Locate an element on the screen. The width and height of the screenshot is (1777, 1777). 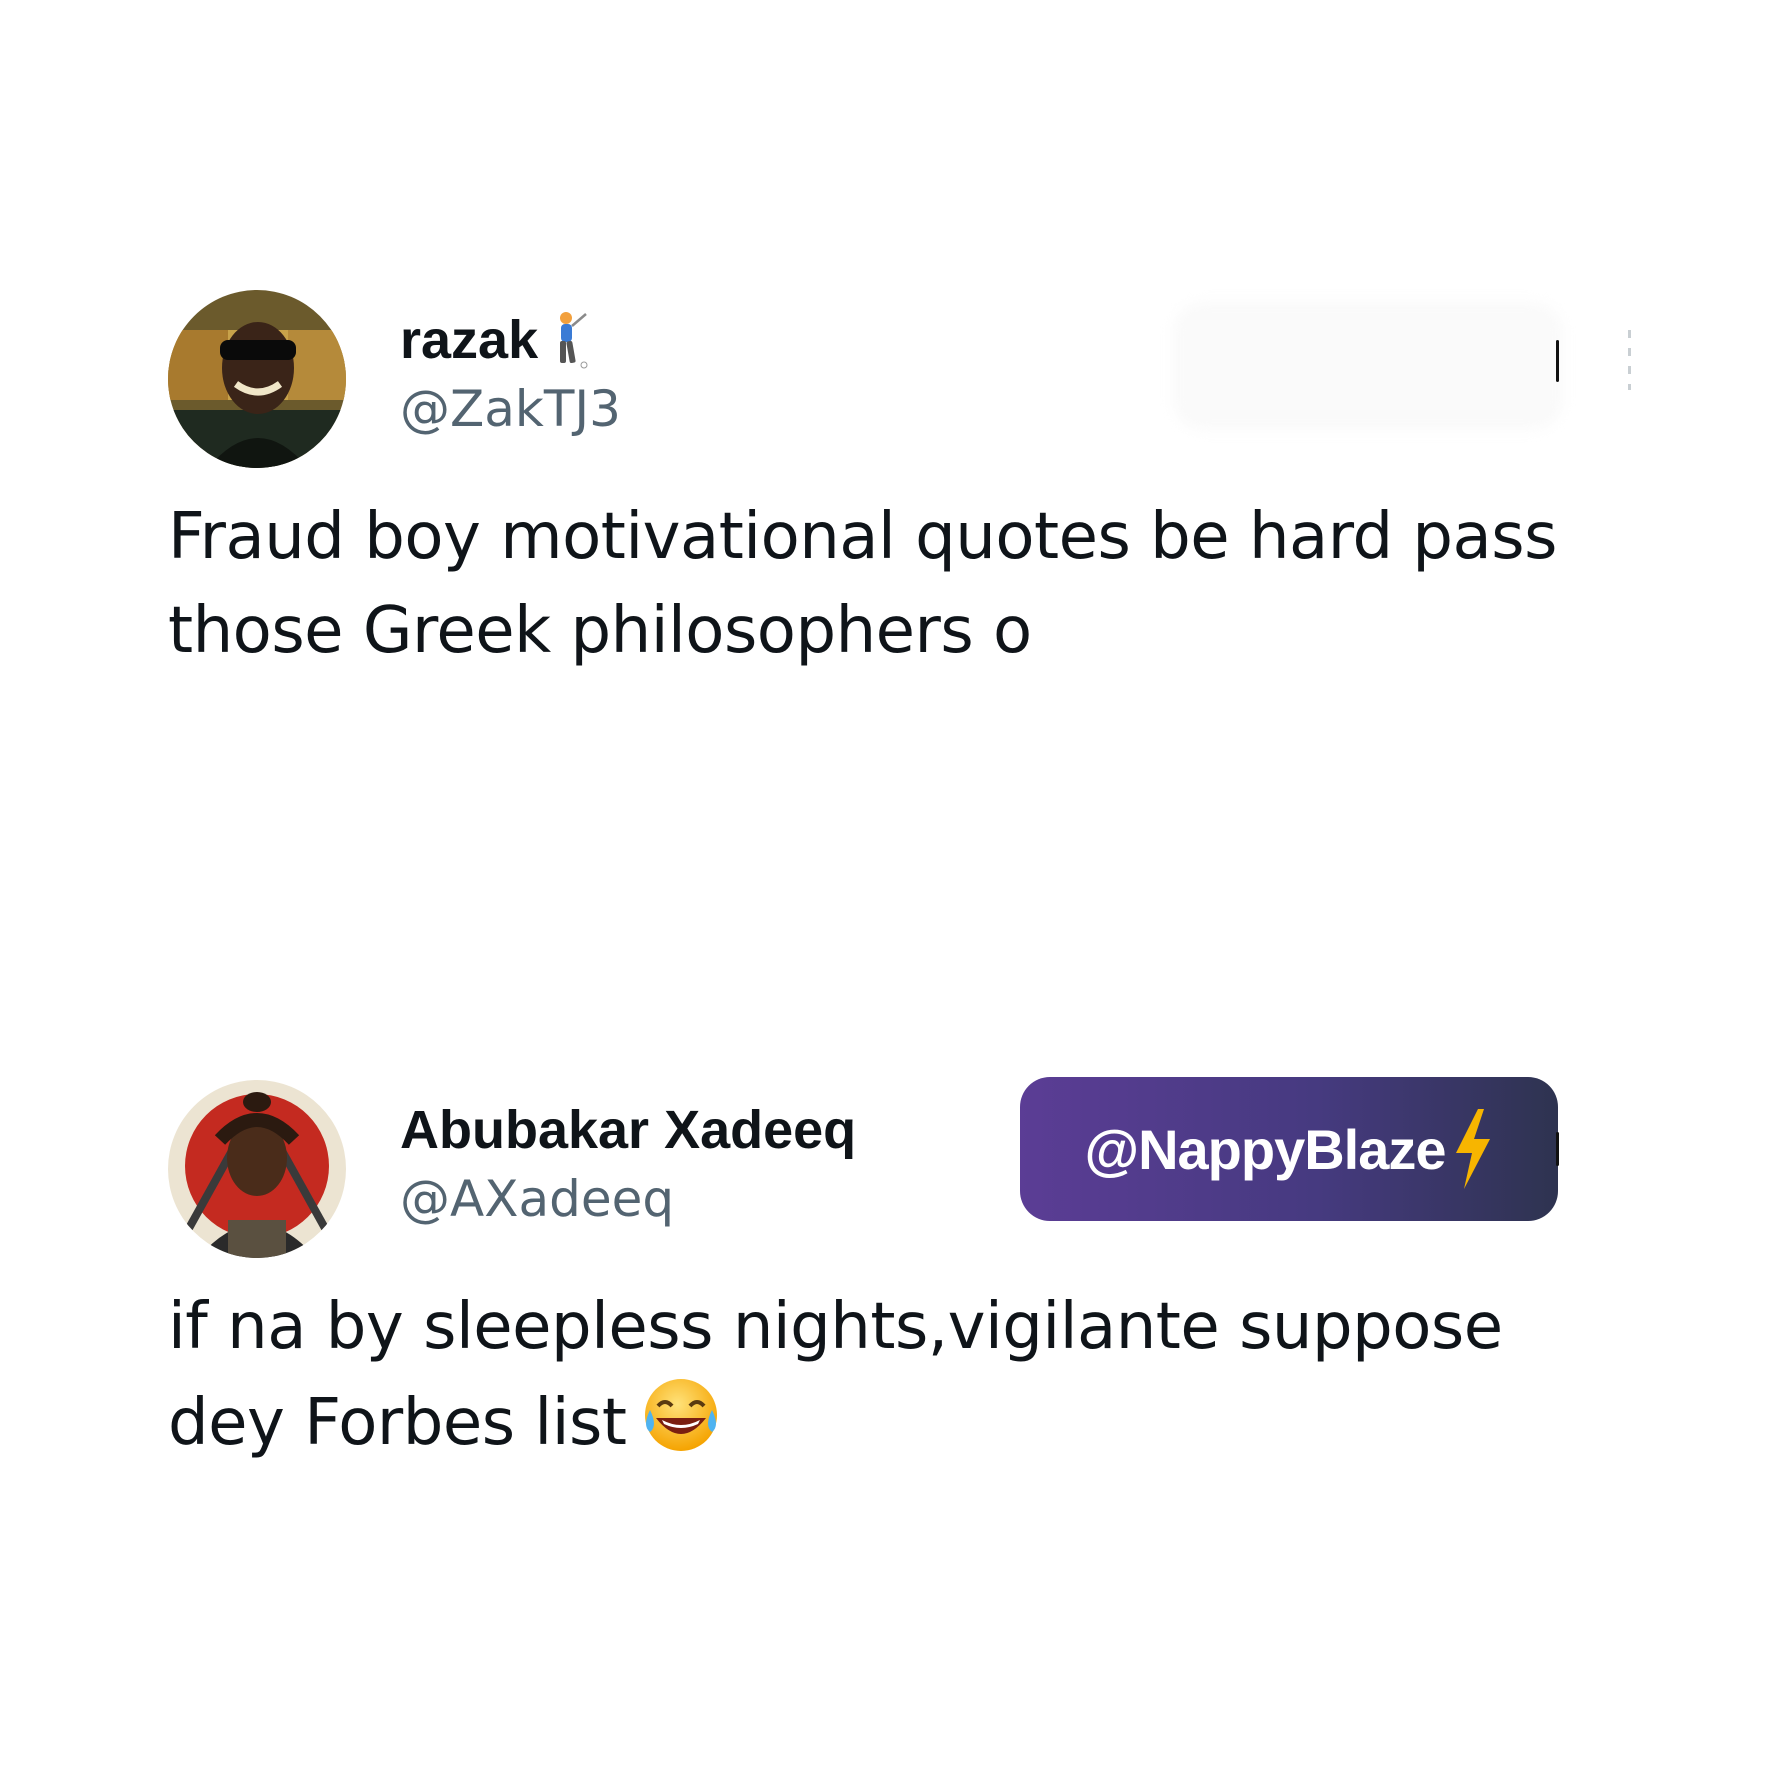
redacted-area is located at coordinates (1368, 366).